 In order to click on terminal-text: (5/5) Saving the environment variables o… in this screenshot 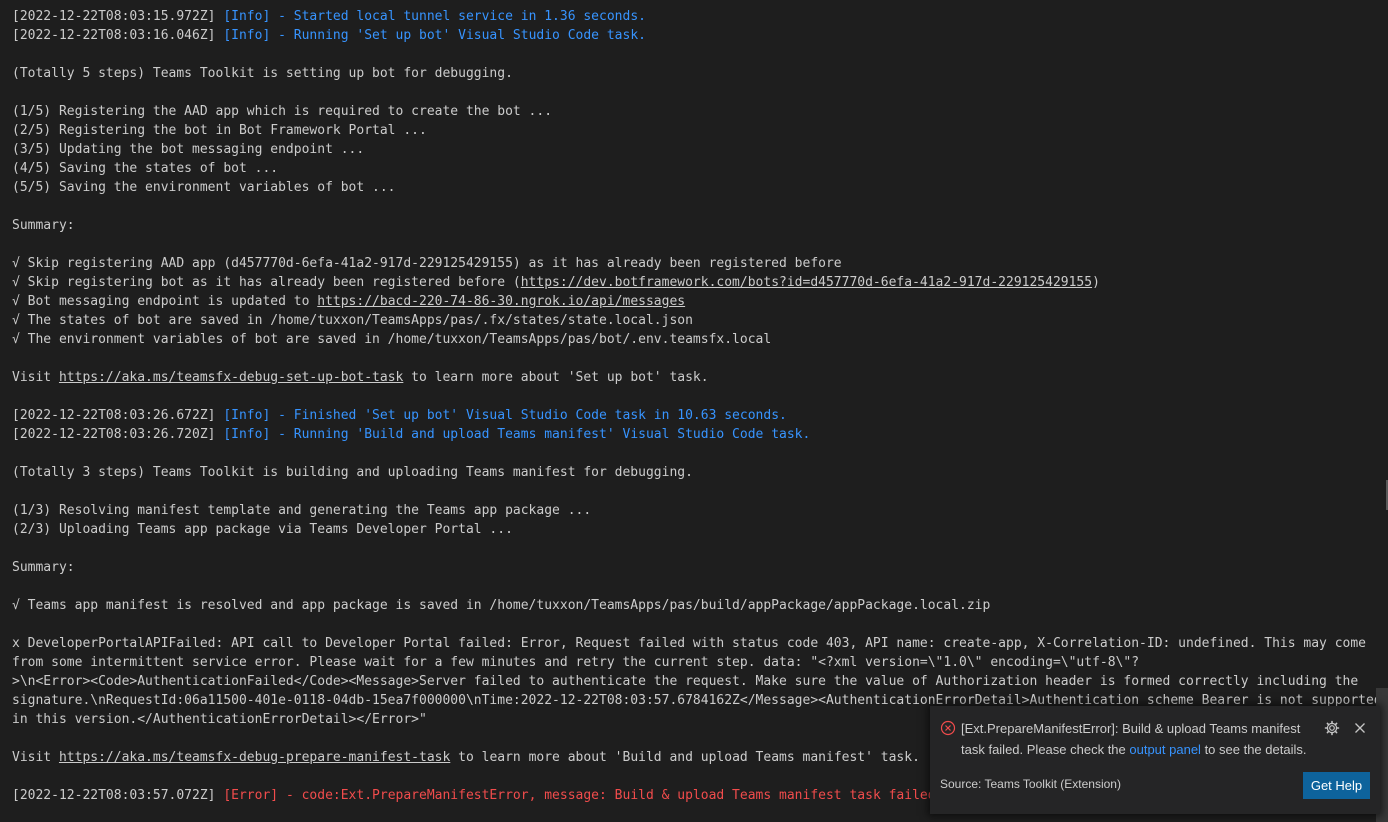, I will do `click(204, 187)`.